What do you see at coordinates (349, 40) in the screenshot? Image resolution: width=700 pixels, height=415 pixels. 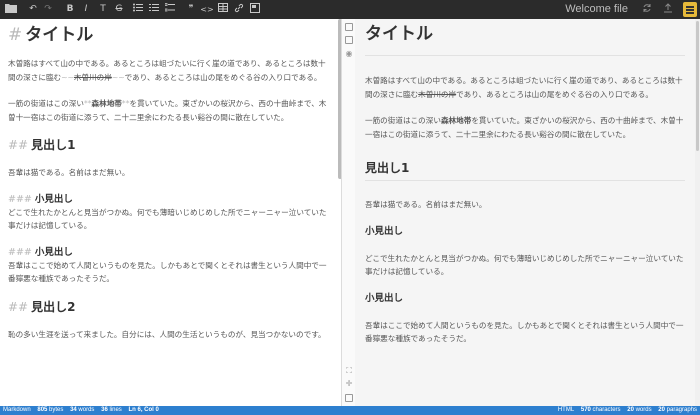 I see `split-view-icon` at bounding box center [349, 40].